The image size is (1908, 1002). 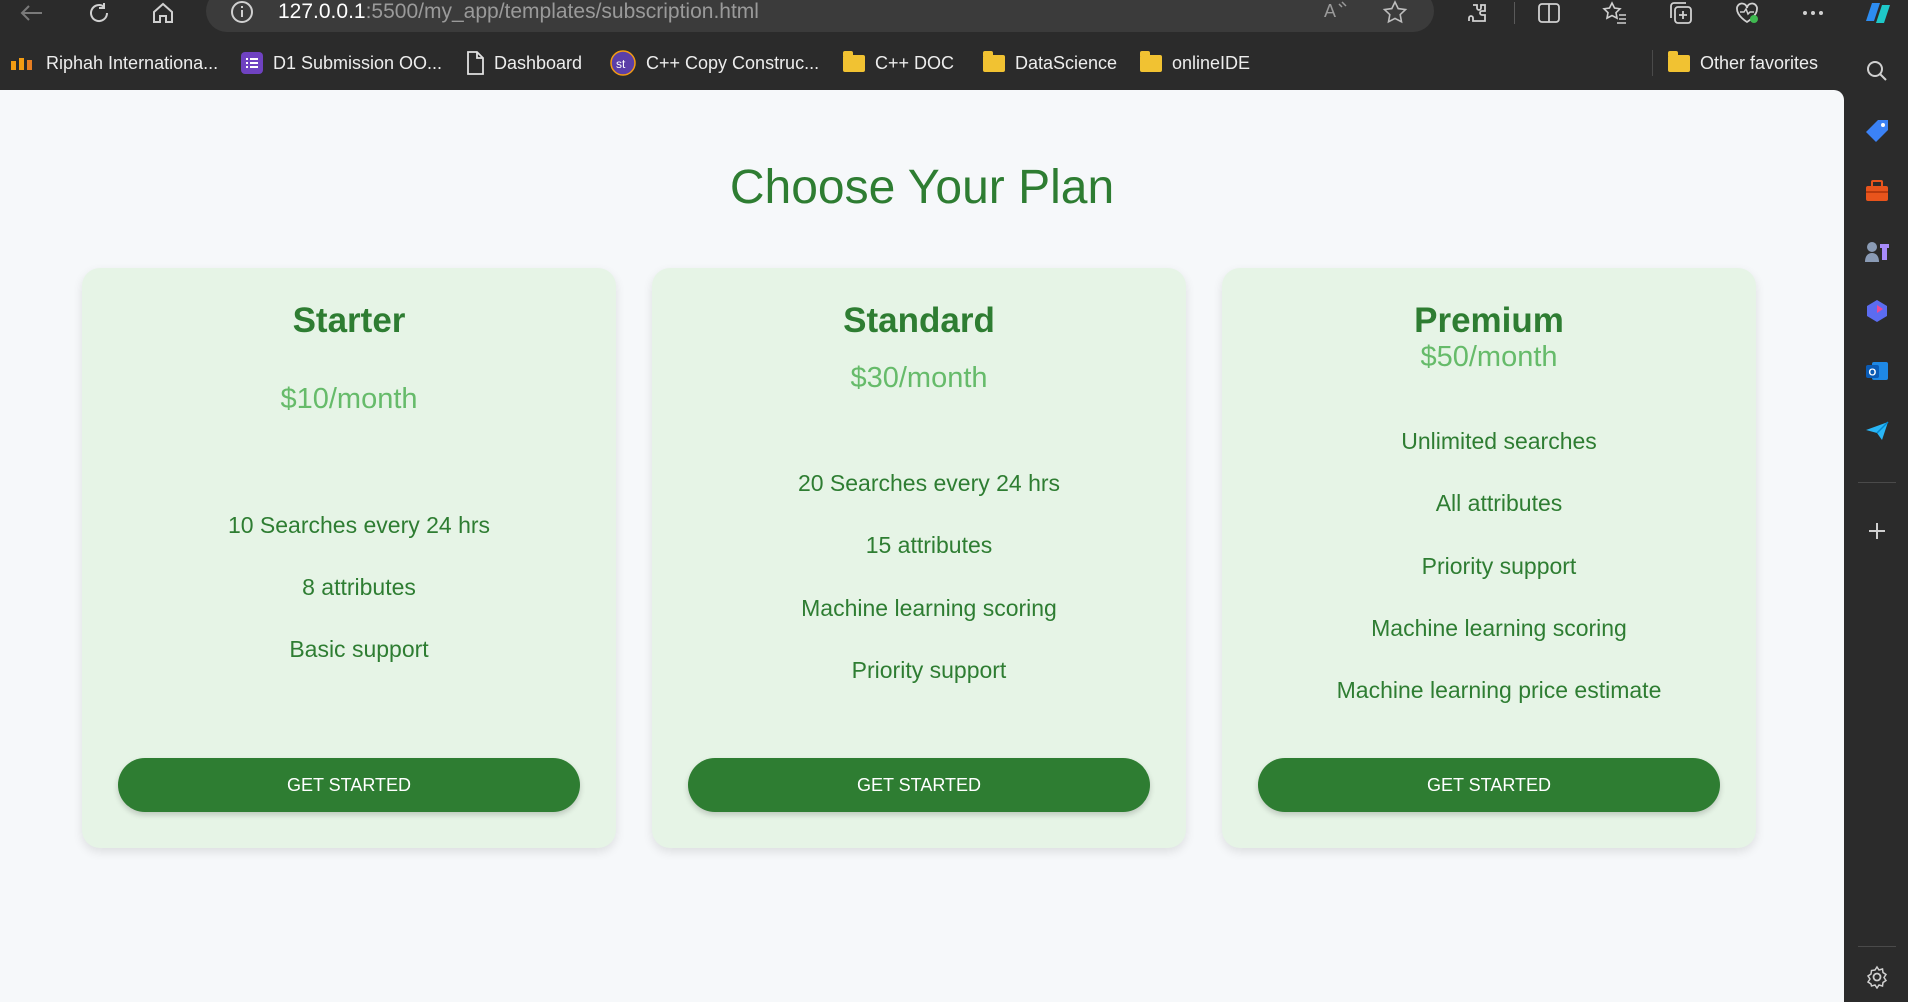 What do you see at coordinates (1615, 13) in the screenshot?
I see `favorites-icon` at bounding box center [1615, 13].